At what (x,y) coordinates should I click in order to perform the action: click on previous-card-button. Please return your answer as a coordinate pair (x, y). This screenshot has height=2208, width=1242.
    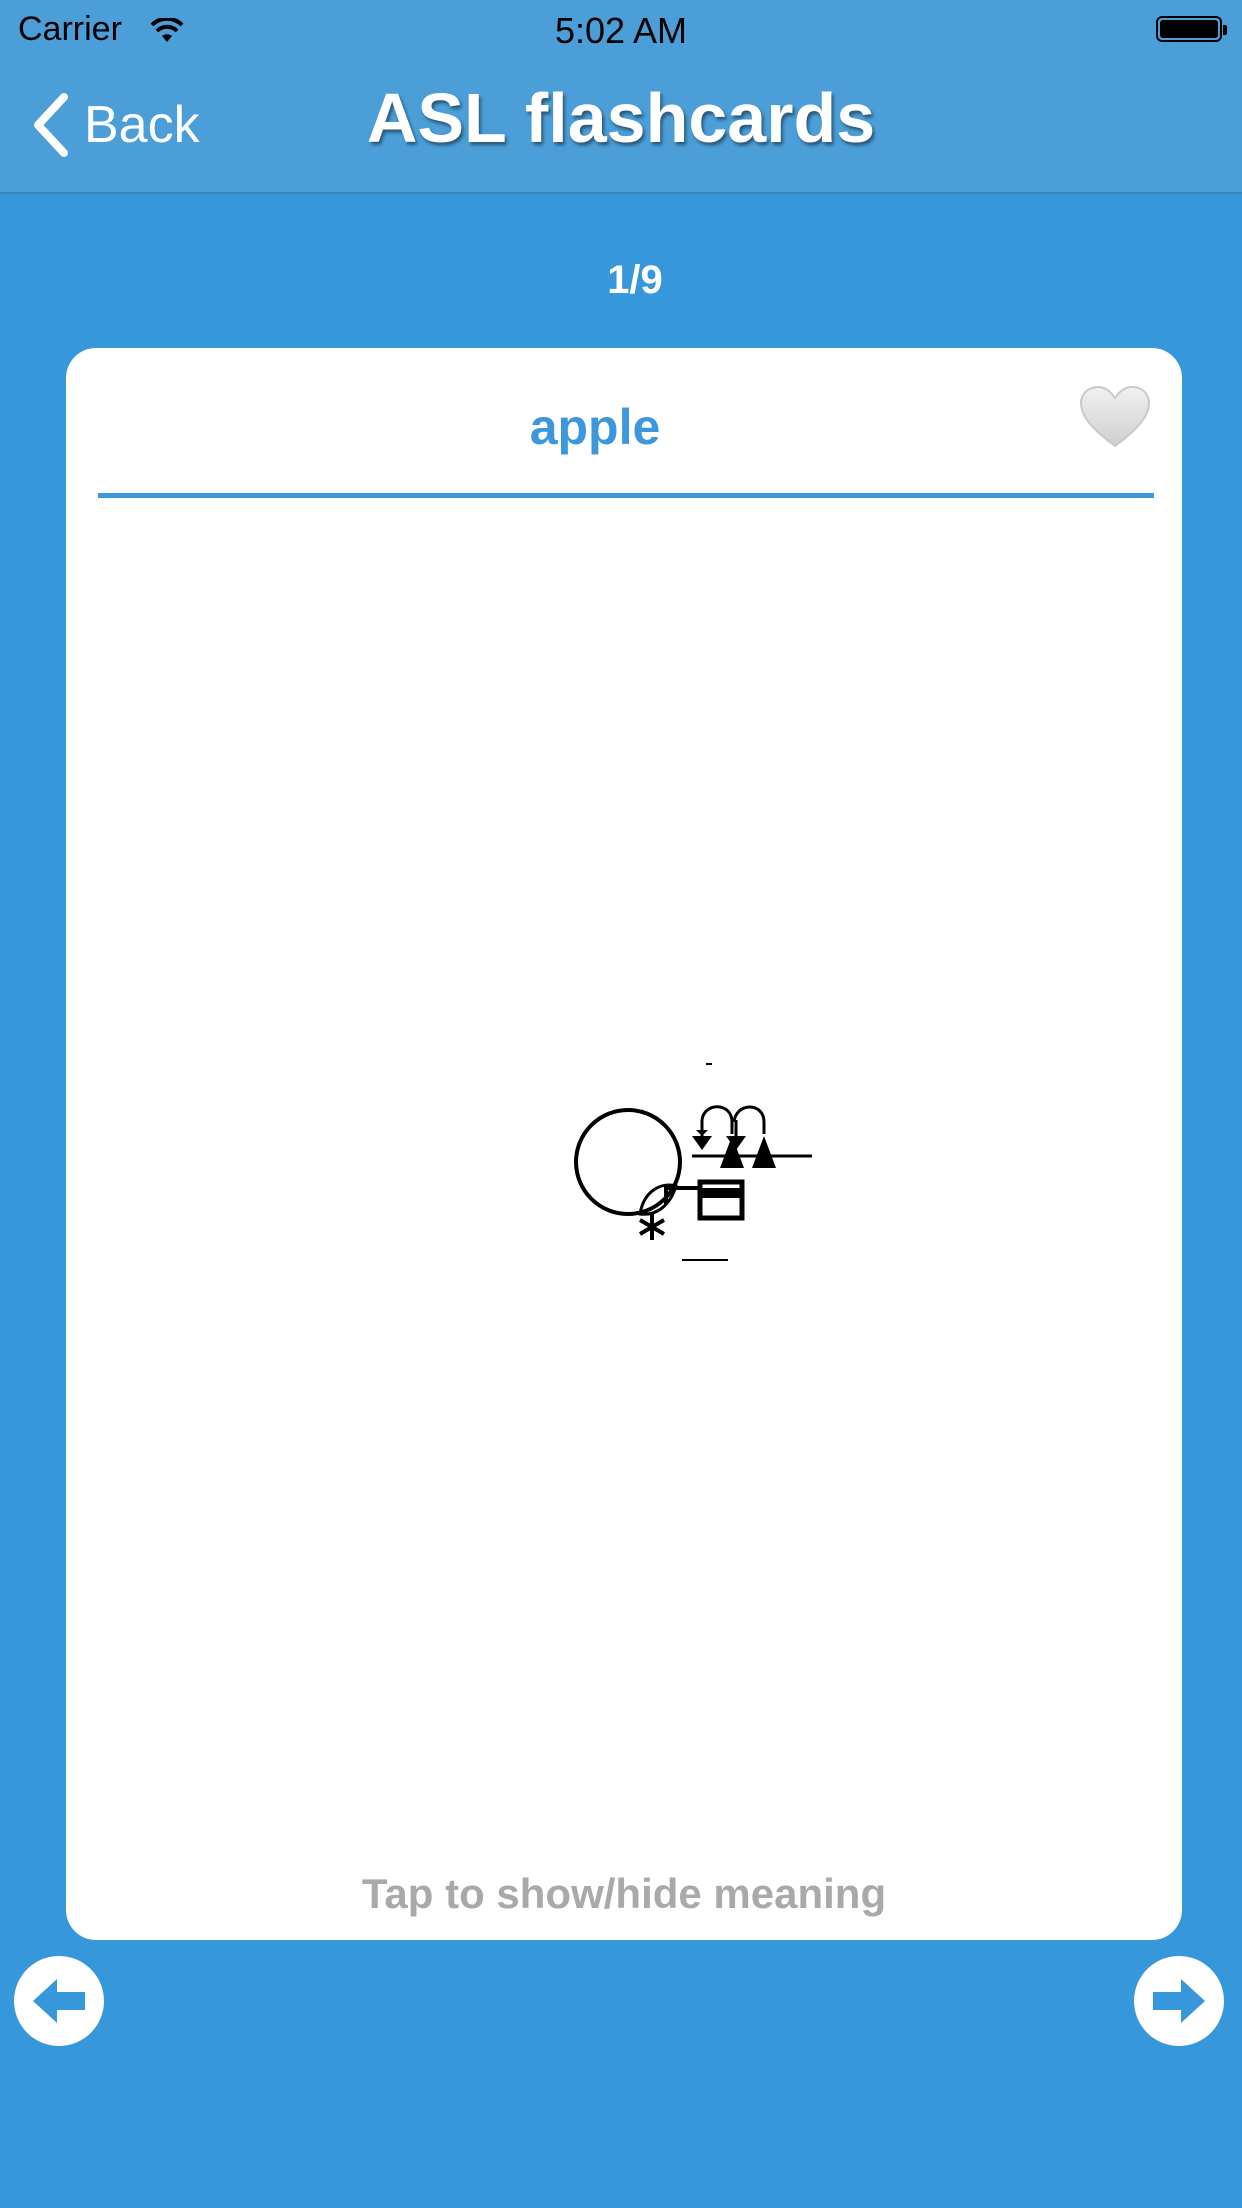
    Looking at the image, I should click on (59, 2001).